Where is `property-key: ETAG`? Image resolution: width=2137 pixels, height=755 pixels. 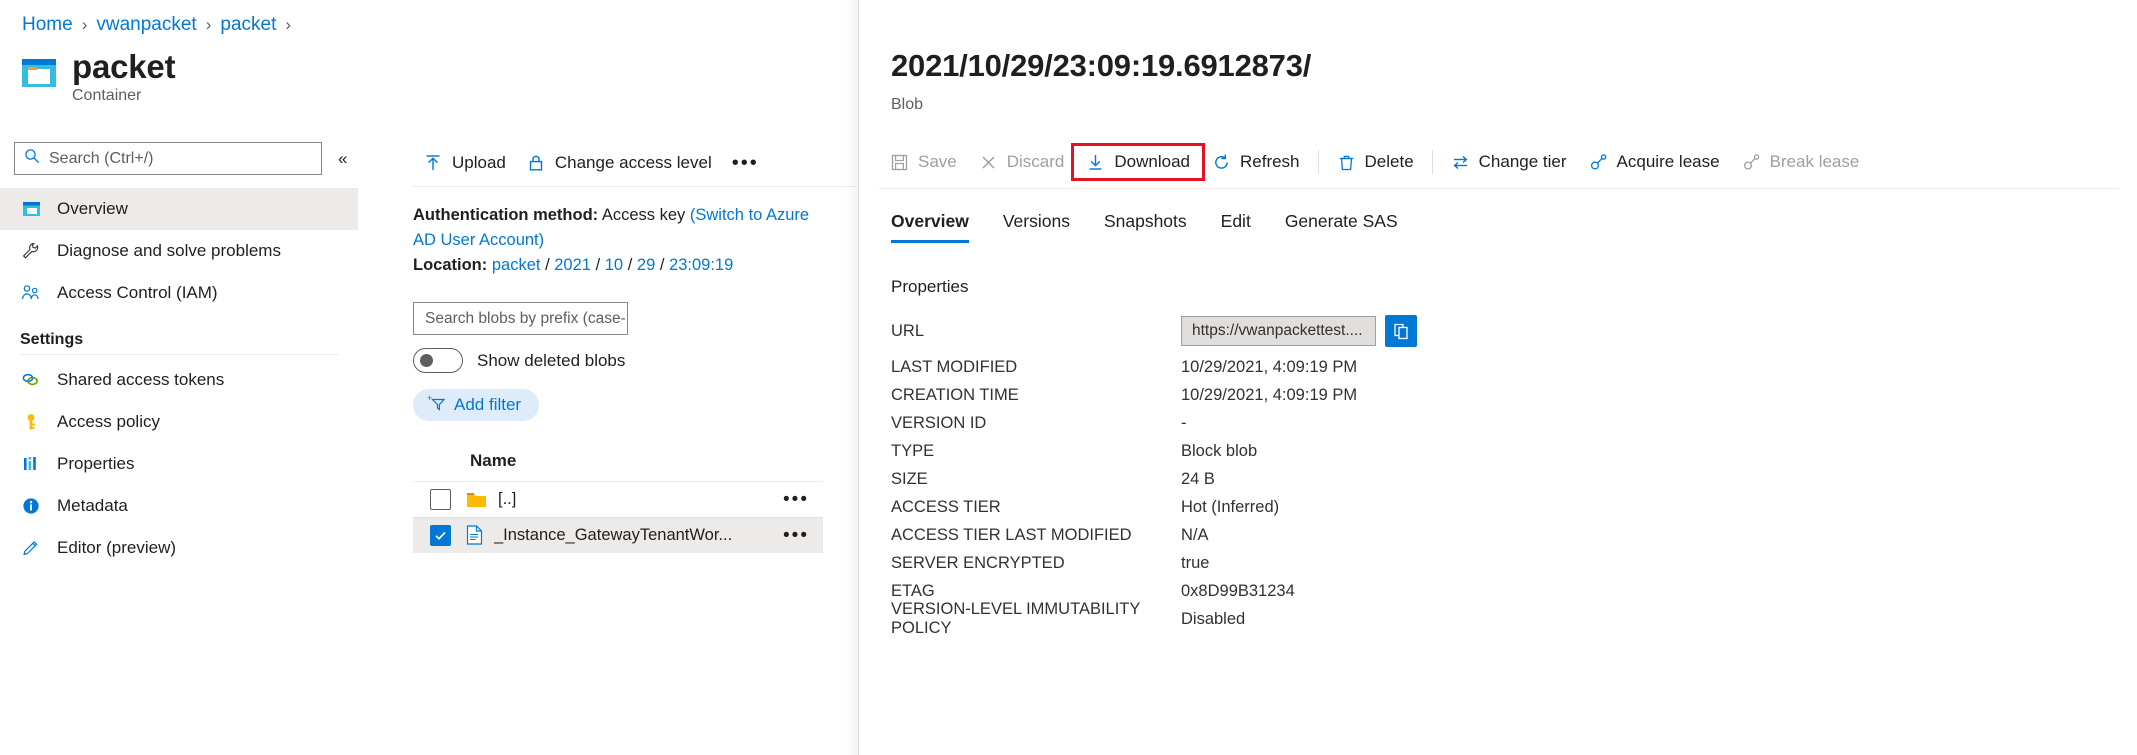 property-key: ETAG is located at coordinates (913, 590).